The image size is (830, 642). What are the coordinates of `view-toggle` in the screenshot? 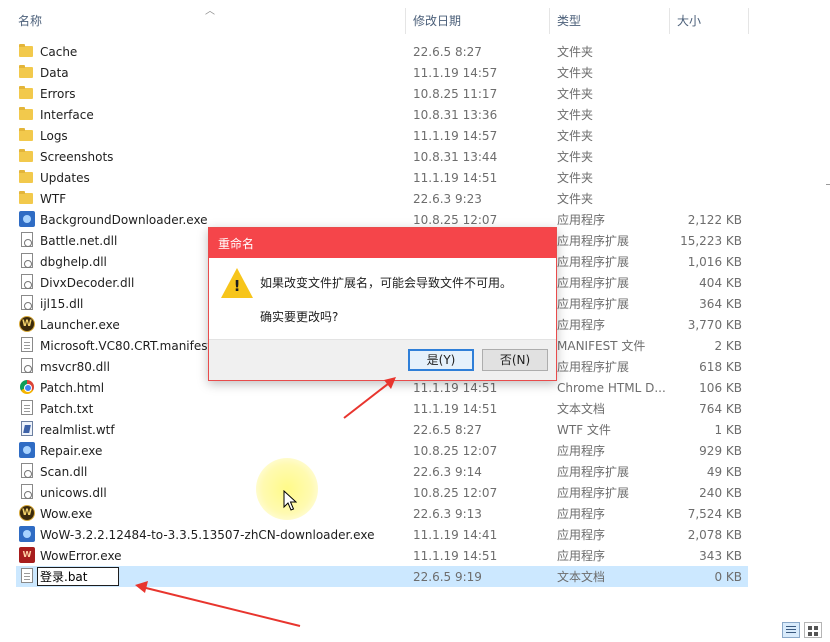 It's located at (804, 631).